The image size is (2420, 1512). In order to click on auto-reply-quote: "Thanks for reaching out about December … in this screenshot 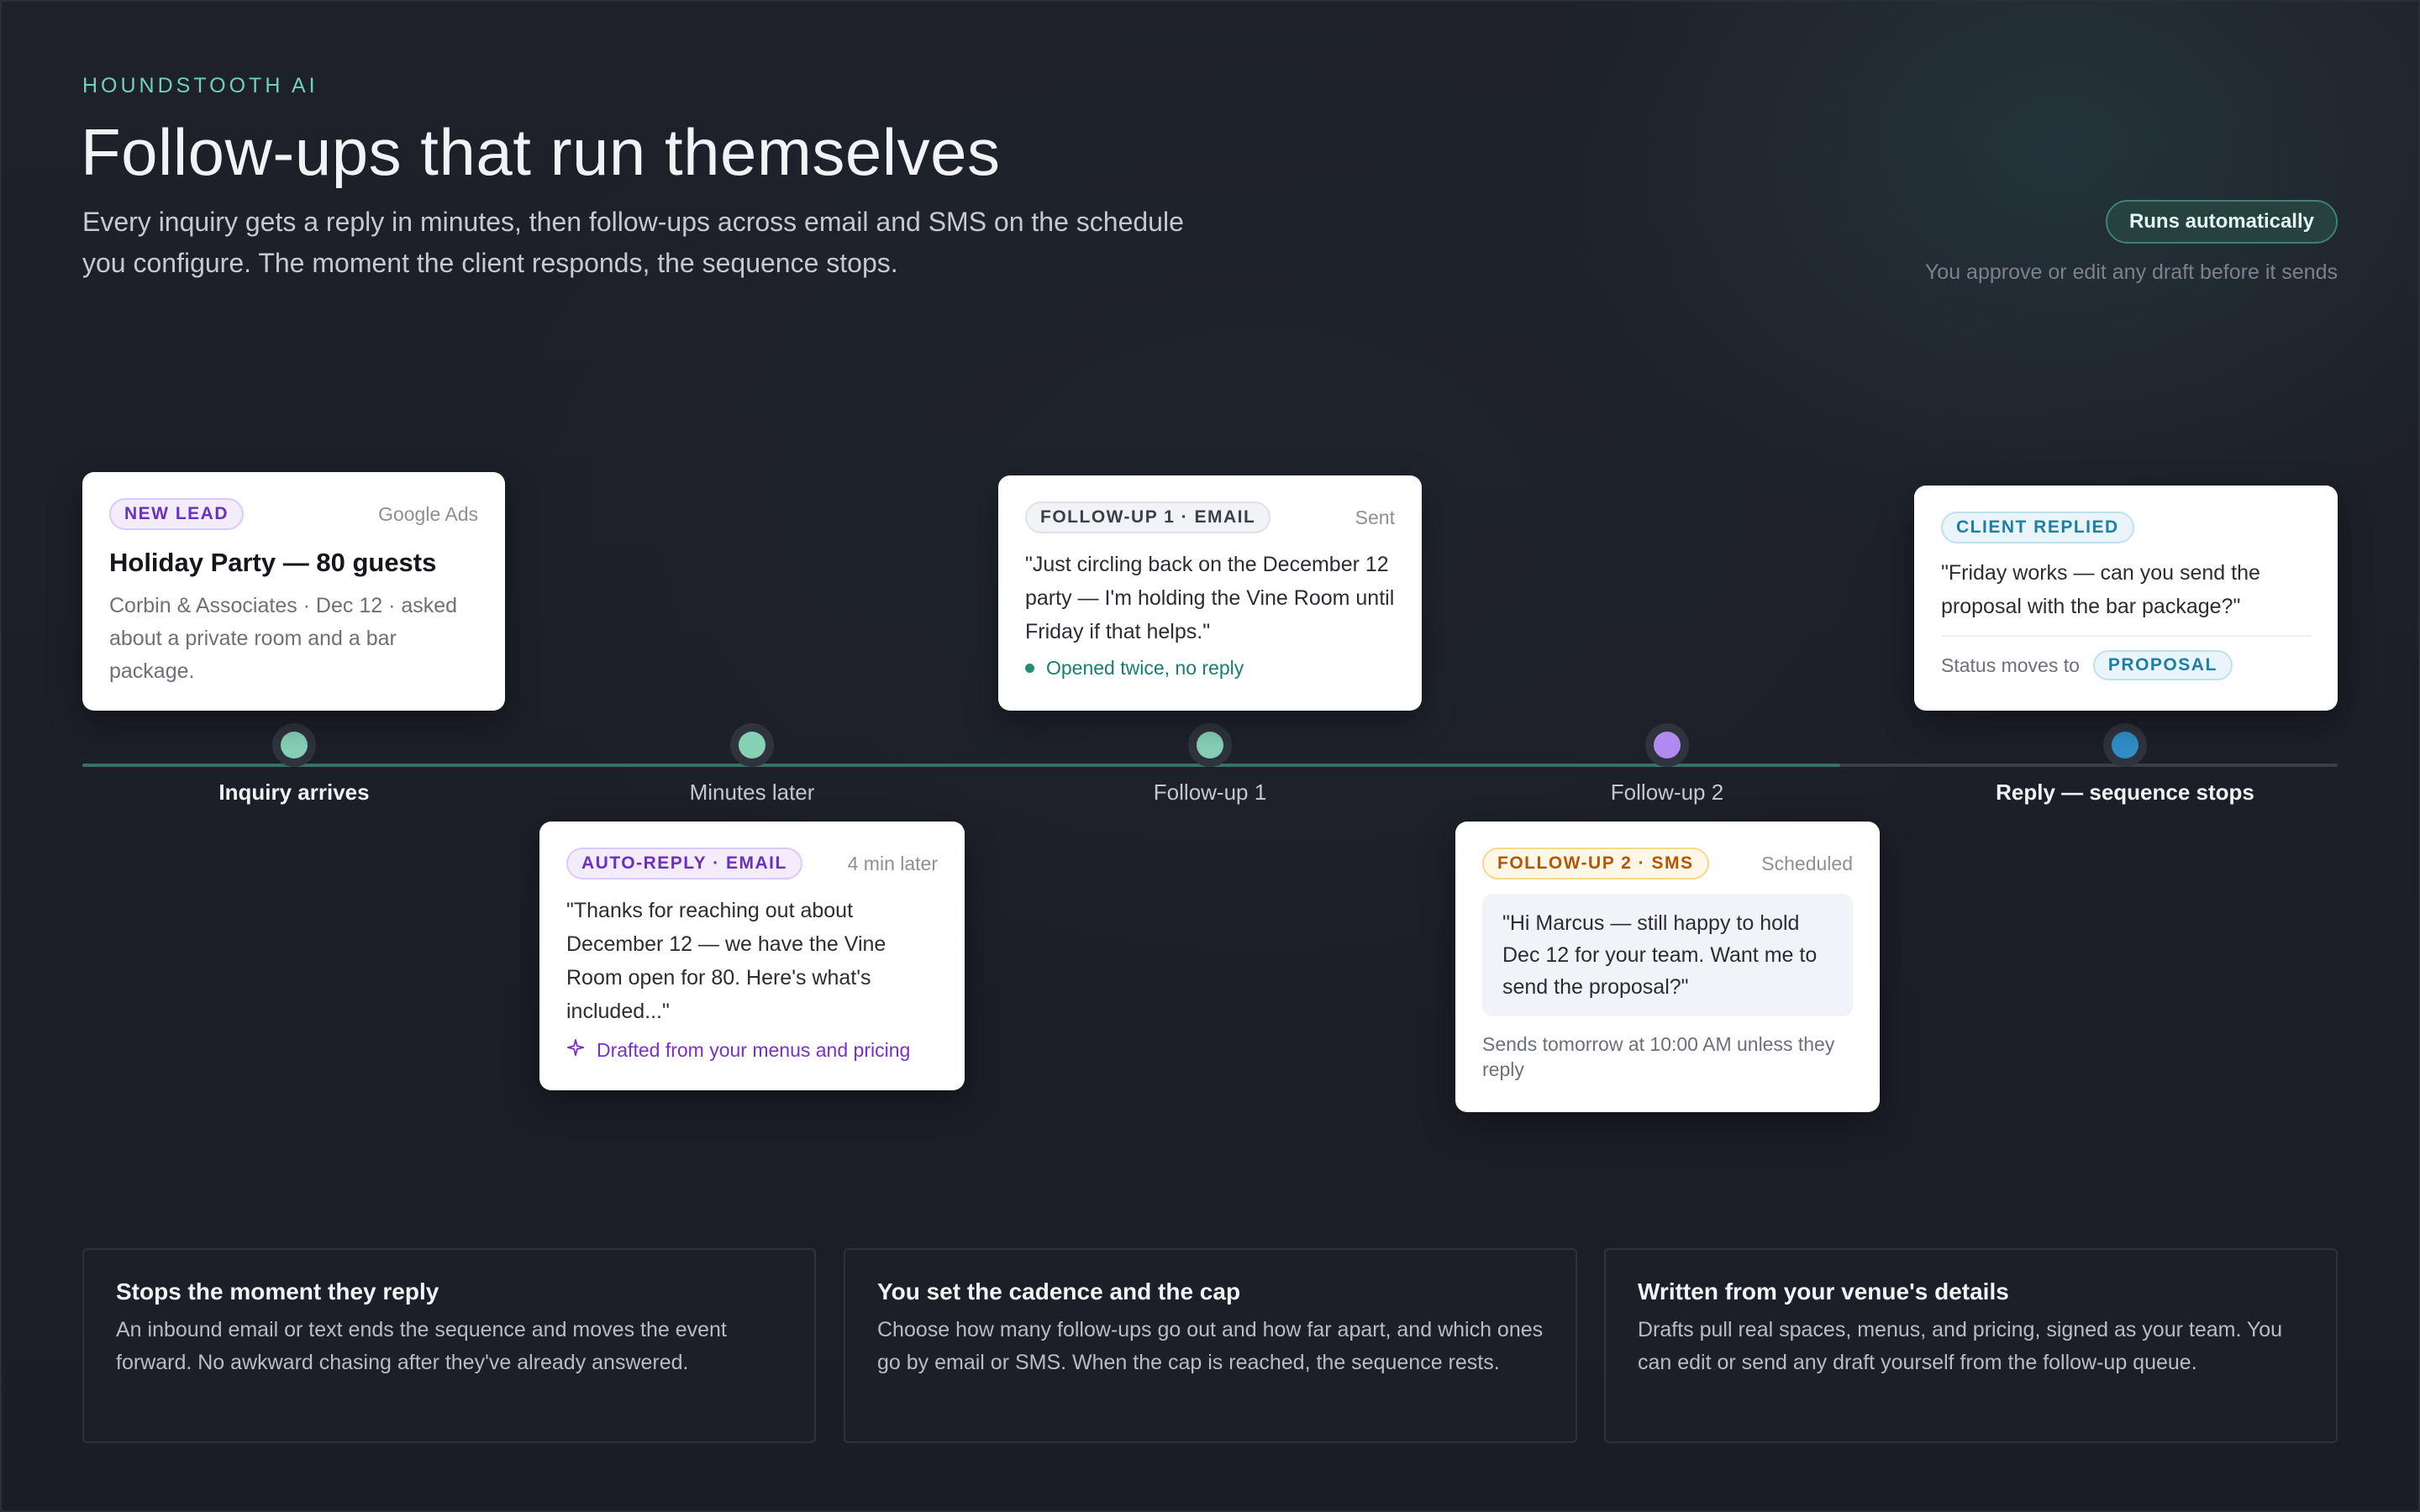, I will do `click(726, 961)`.